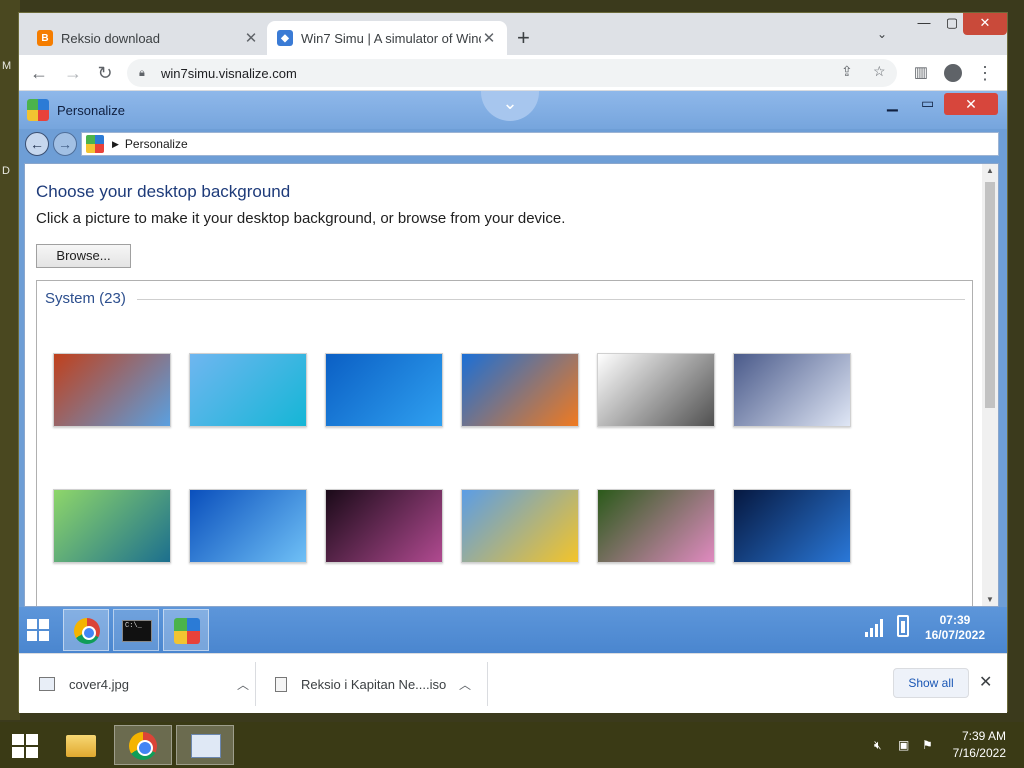 This screenshot has width=1024, height=768. Describe the element at coordinates (990, 170) in the screenshot. I see `scroll-up-icon: ▲` at that location.